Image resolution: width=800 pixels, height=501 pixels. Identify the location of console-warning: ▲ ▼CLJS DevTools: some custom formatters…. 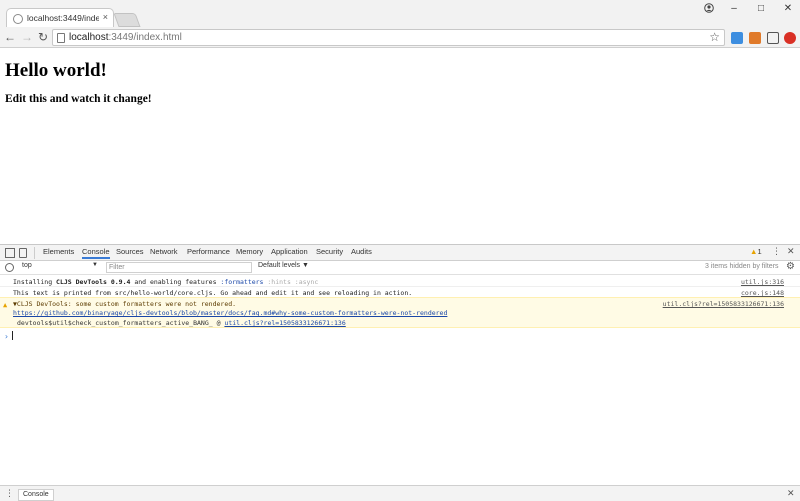
(400, 312).